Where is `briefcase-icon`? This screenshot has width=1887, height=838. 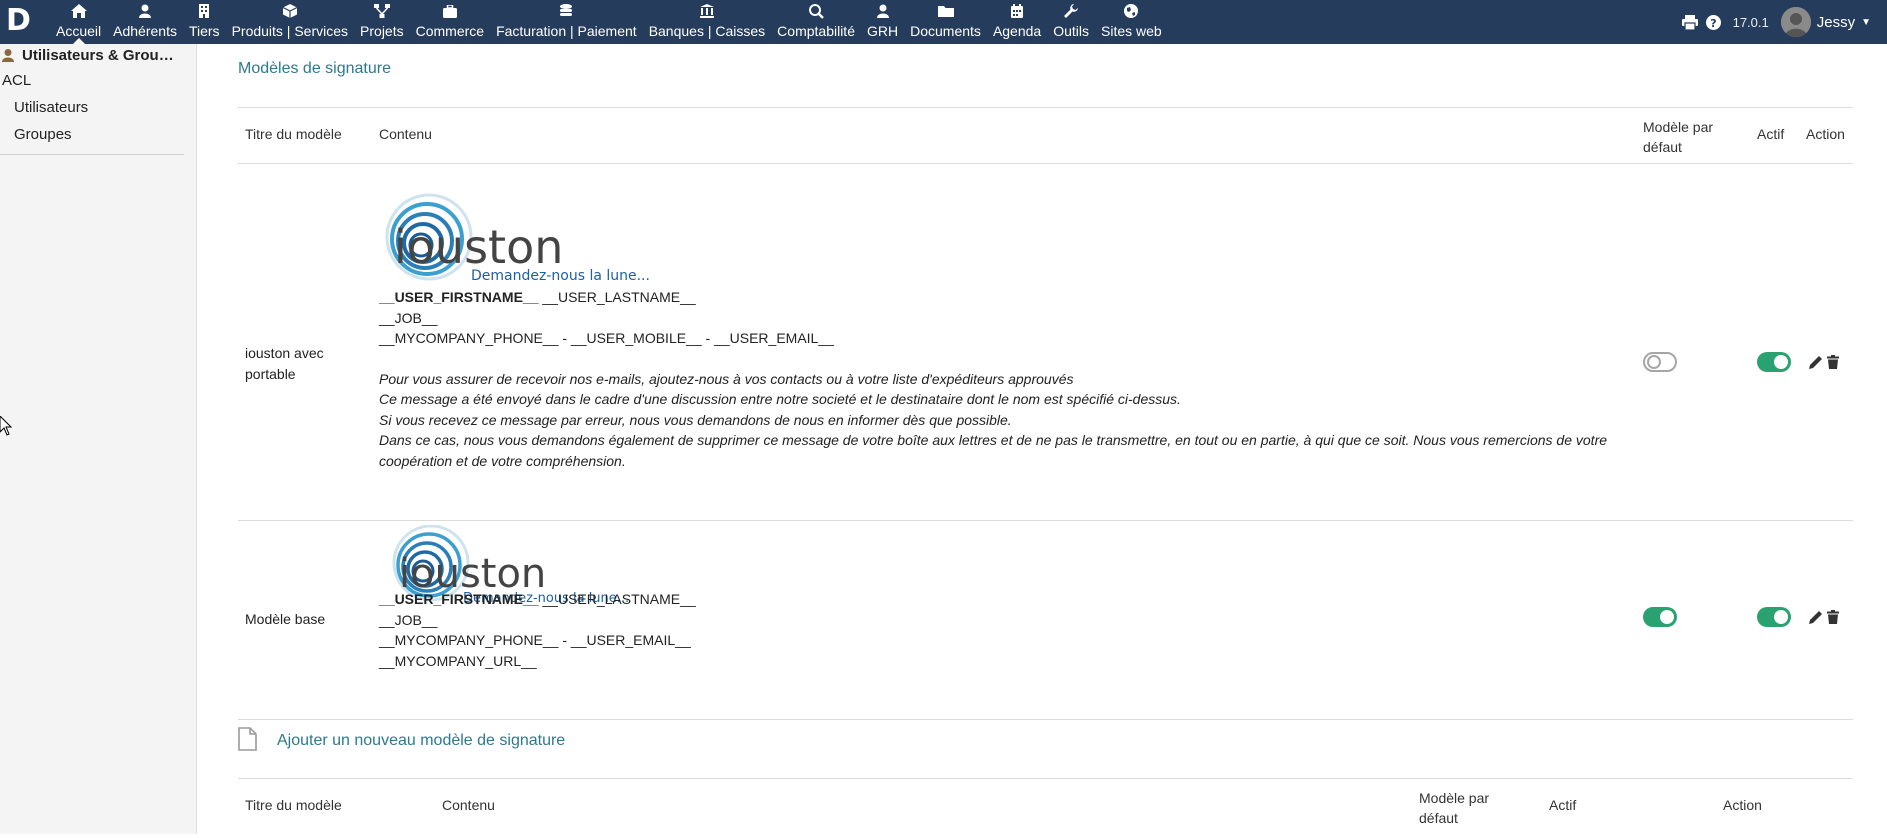 briefcase-icon is located at coordinates (449, 11).